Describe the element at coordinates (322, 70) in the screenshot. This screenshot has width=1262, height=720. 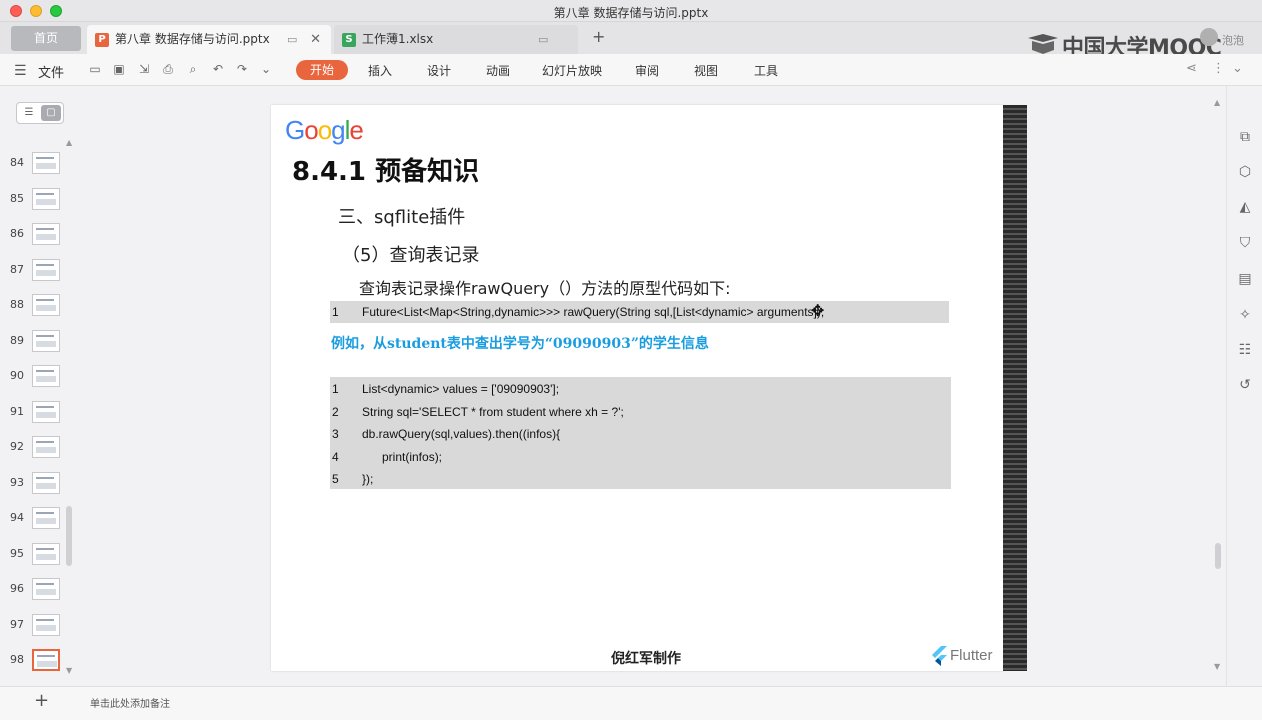
I see `ribbon-tab-home: 开始` at that location.